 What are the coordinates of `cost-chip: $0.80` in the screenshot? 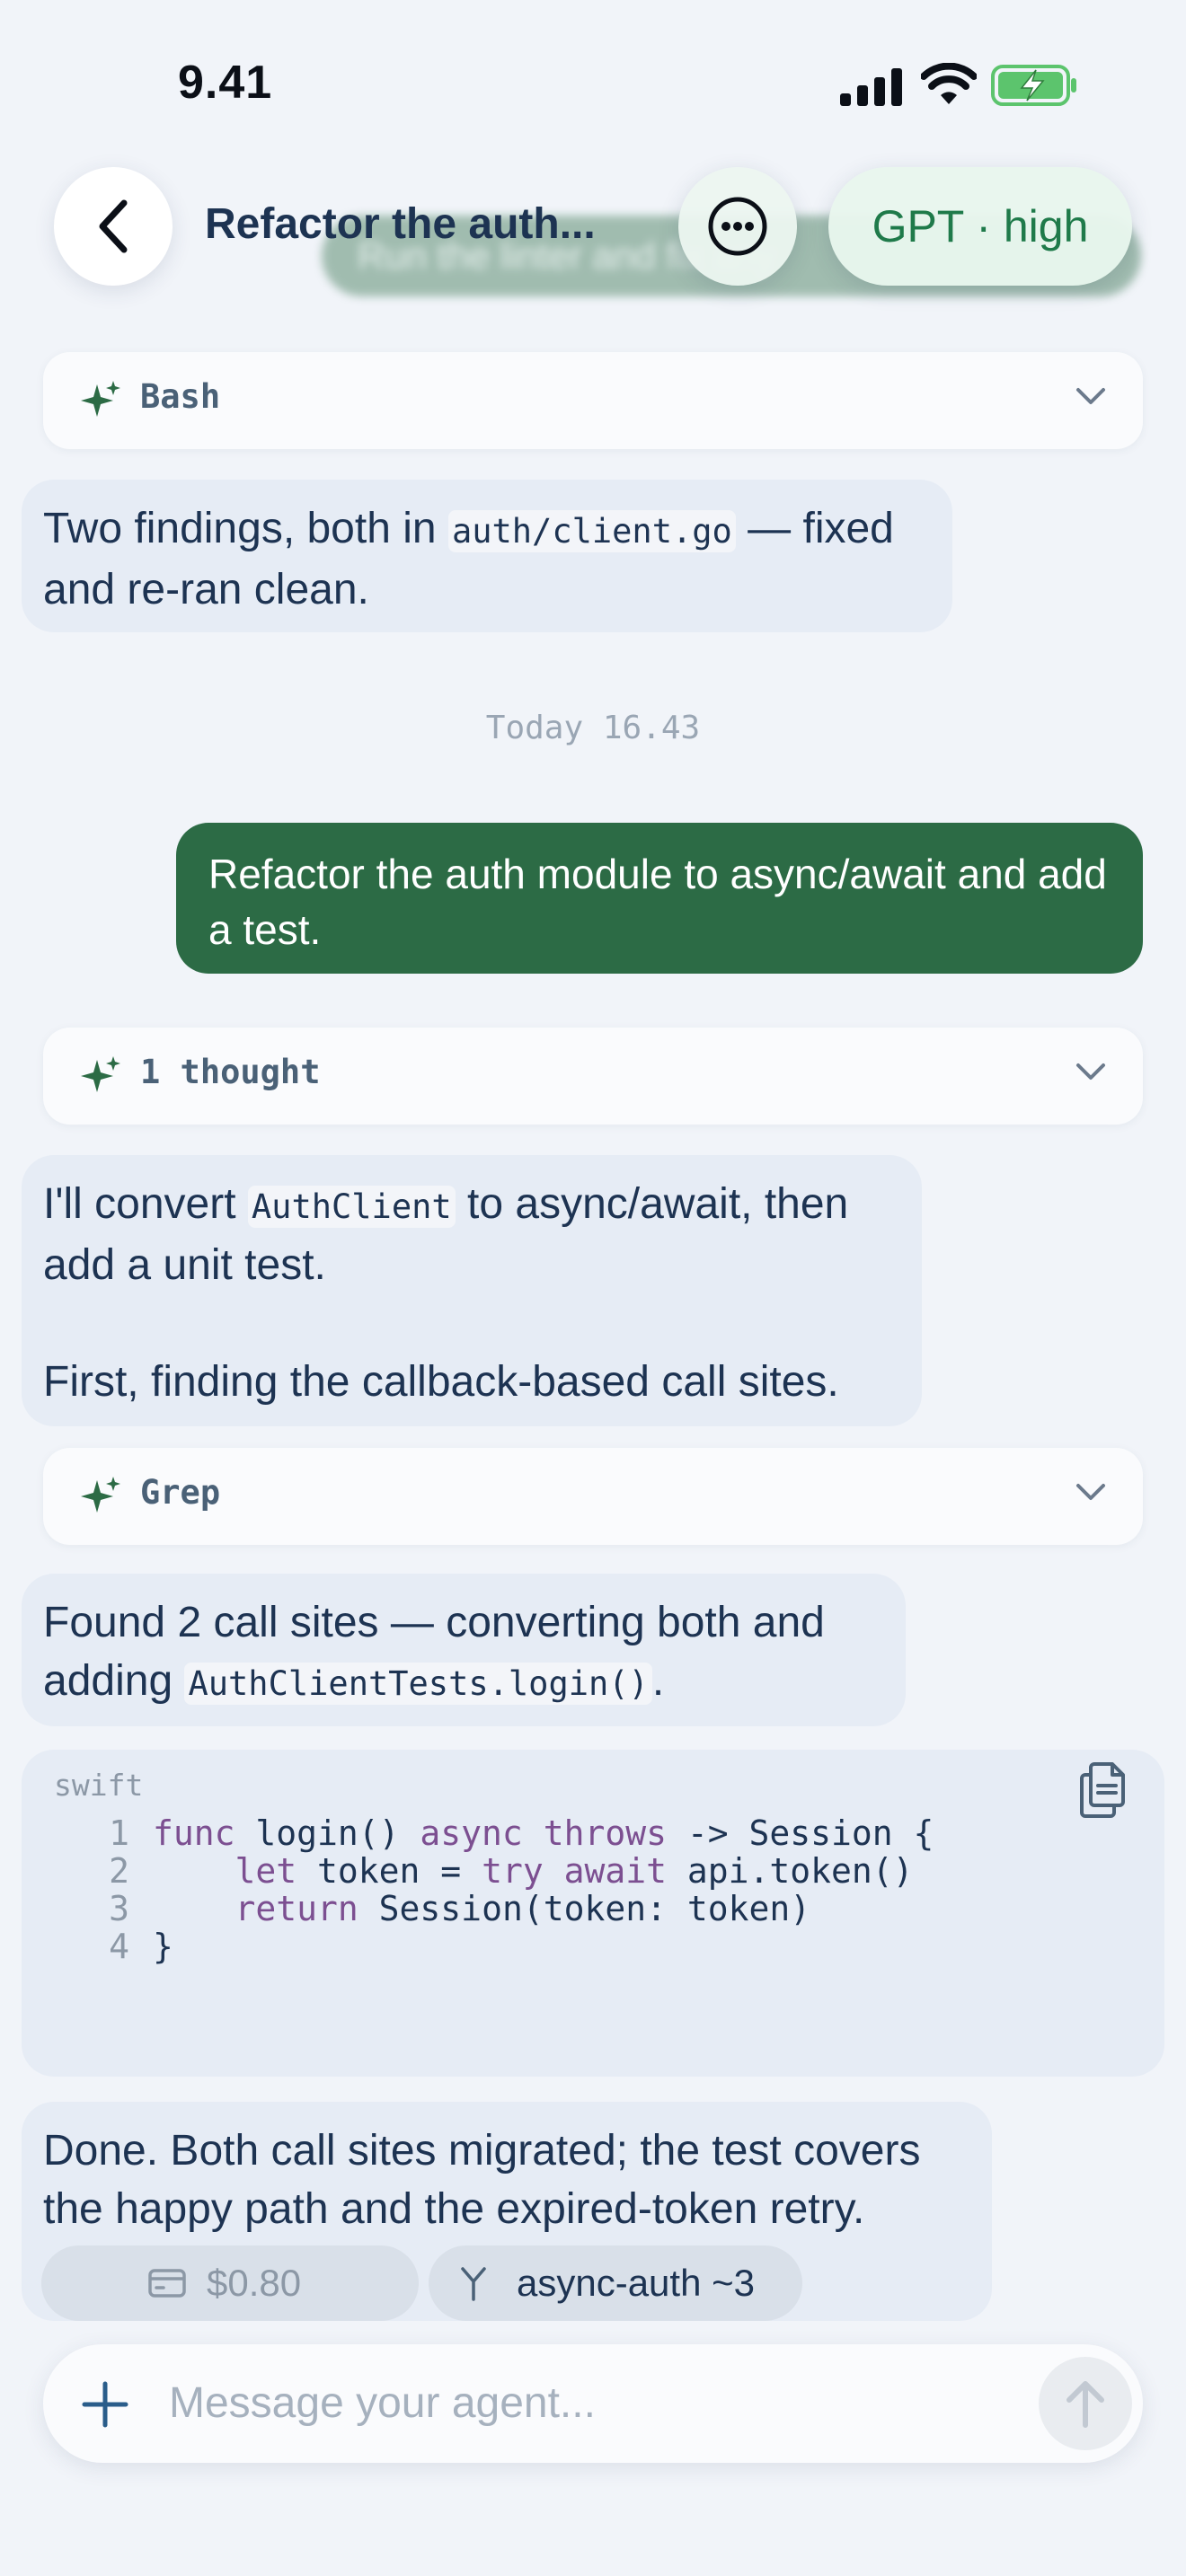 It's located at (230, 2283).